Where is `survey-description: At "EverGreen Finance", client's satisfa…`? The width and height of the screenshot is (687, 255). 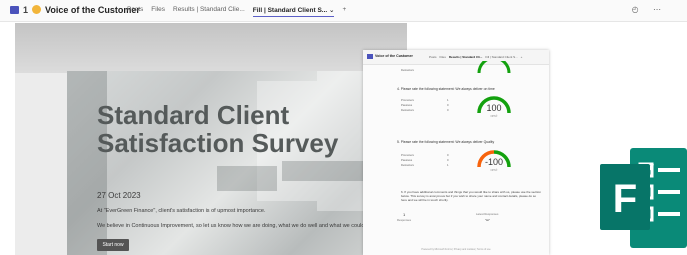
survey-description: At "EverGreen Finance", client's satisfa… is located at coordinates (181, 211).